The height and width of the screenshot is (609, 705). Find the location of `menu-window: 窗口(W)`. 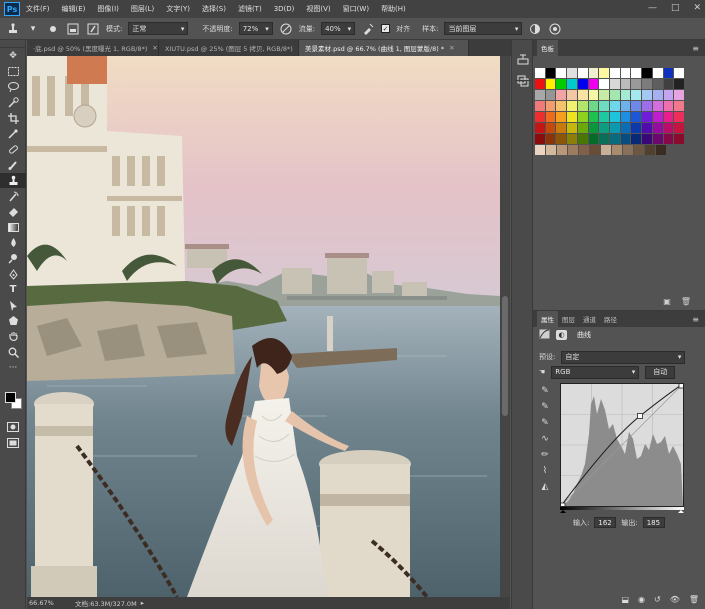

menu-window: 窗口(W) is located at coordinates (356, 9).